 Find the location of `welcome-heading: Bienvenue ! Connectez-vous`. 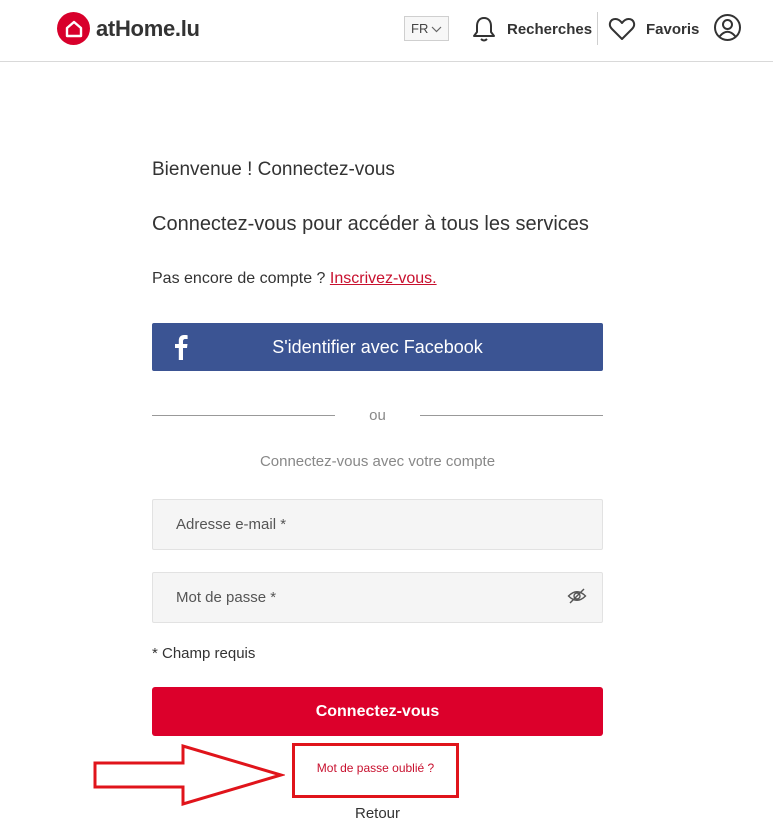

welcome-heading: Bienvenue ! Connectez-vous is located at coordinates (273, 169).